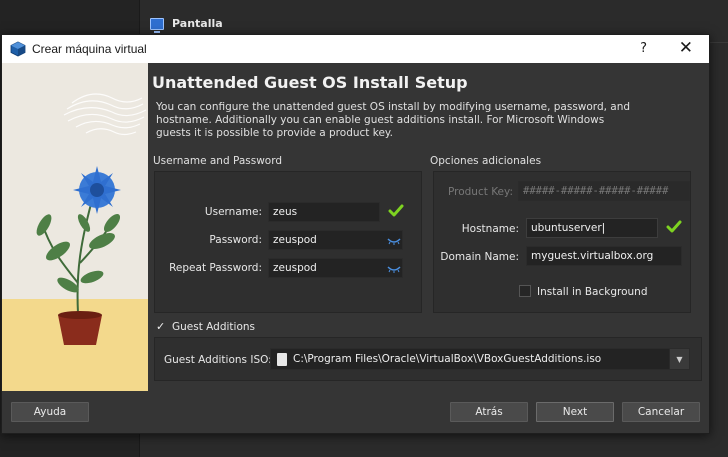 The width and height of the screenshot is (728, 457). Describe the element at coordinates (604, 191) in the screenshot. I see `product-key-field: #####-#####-#####-#####` at that location.